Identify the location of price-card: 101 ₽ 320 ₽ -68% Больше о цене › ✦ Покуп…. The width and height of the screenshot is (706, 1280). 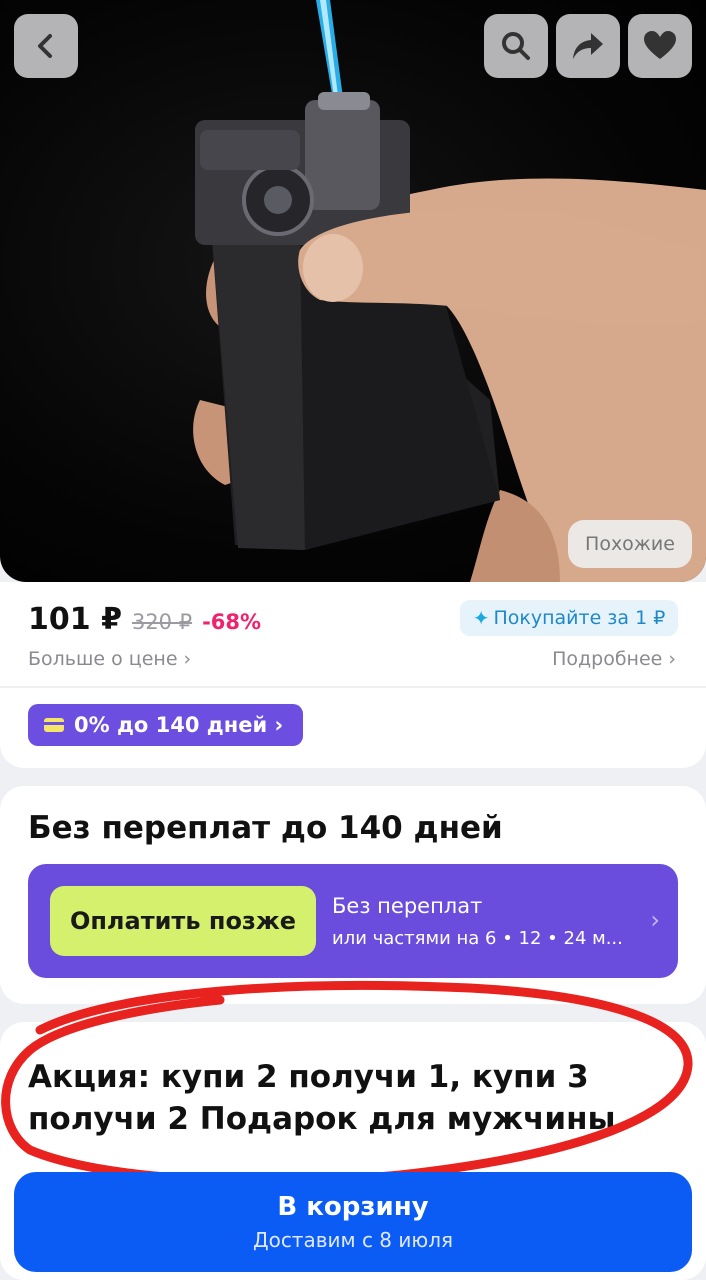
(353, 634).